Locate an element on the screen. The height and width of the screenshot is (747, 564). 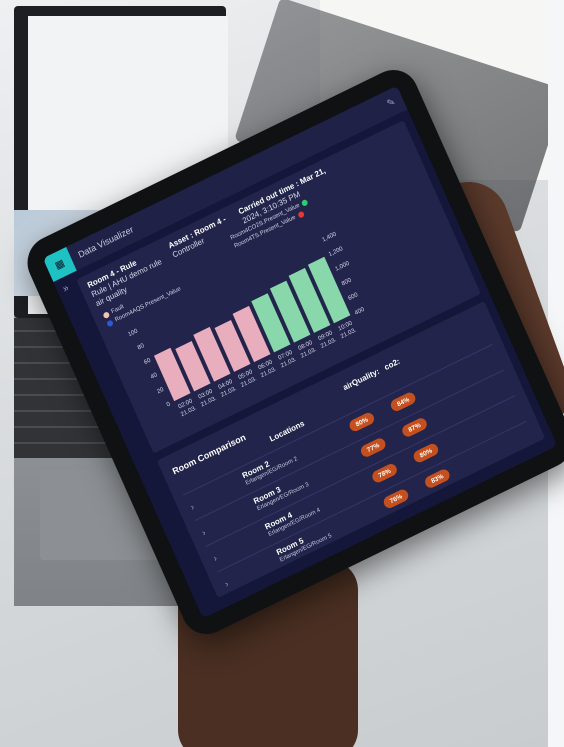
col-co2: co2: is located at coordinates (392, 364).